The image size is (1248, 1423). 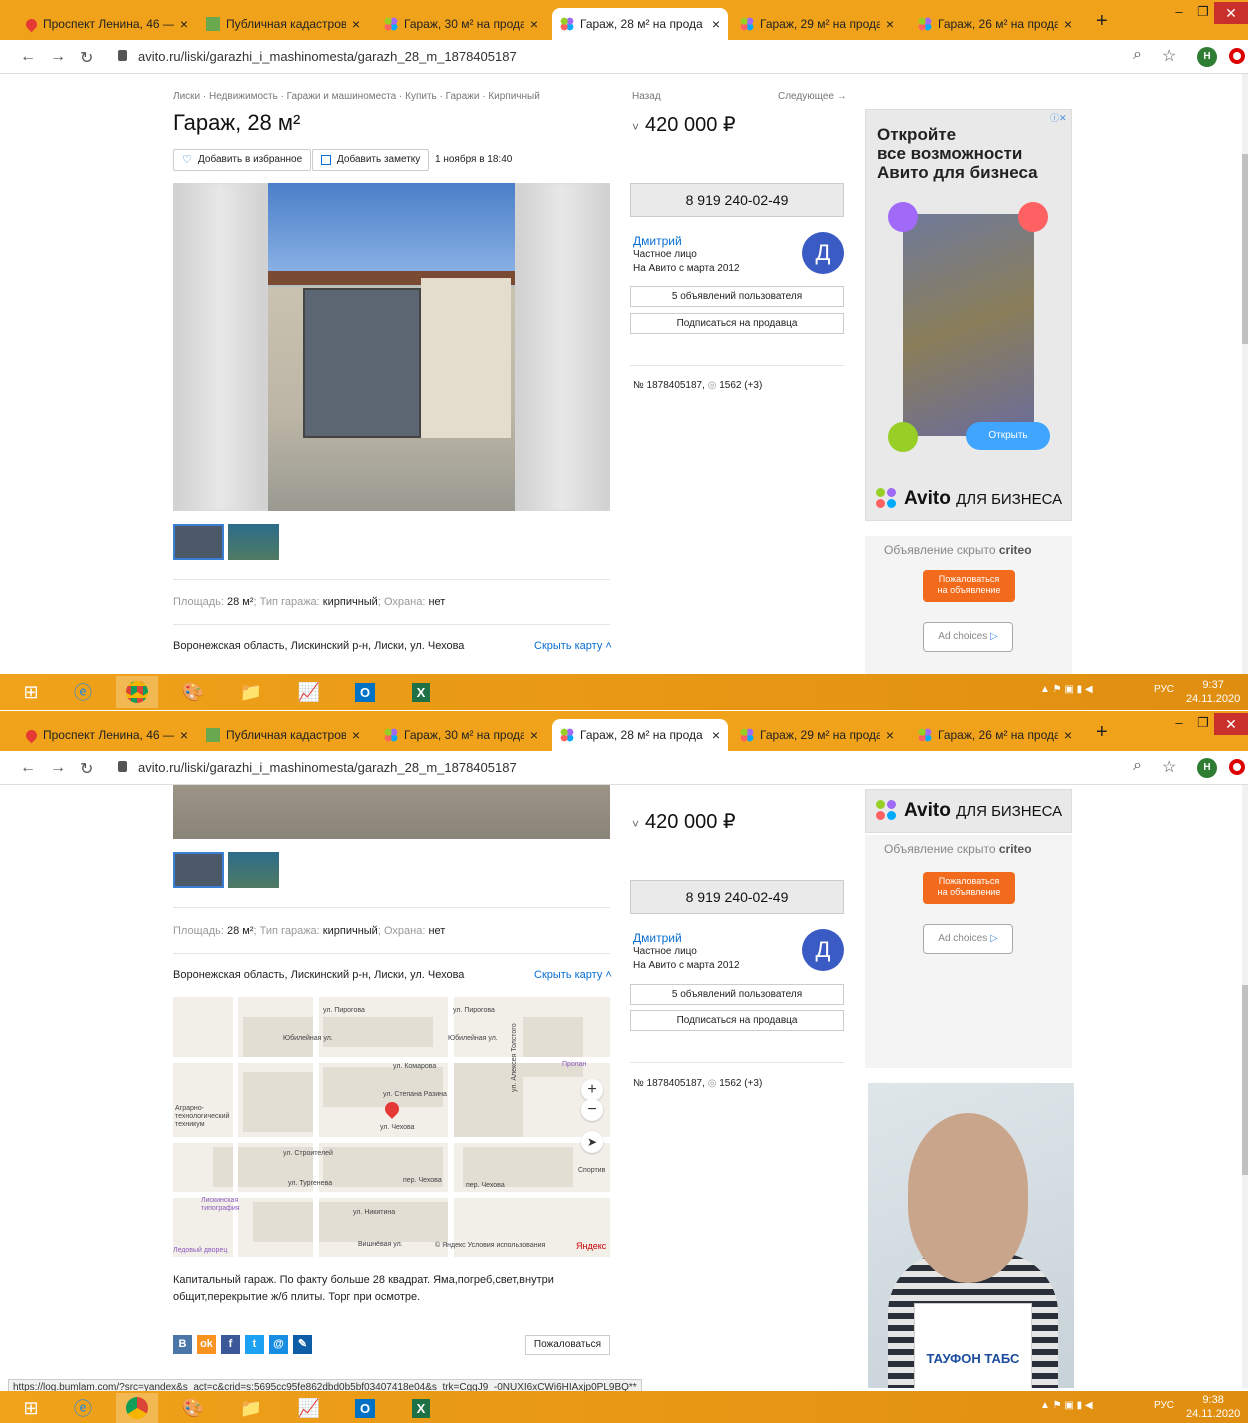 I want to click on forward-arrow-icon: →, so click(x=58, y=57).